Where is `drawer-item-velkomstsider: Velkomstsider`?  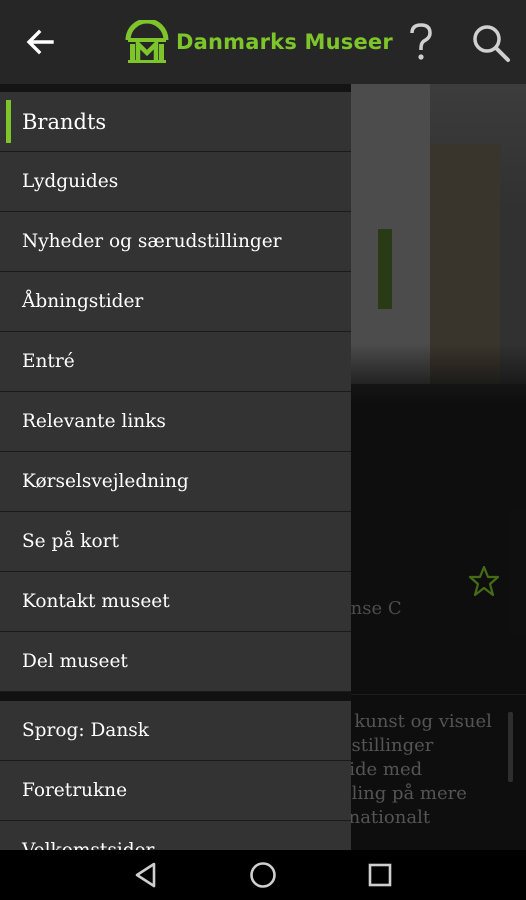 drawer-item-velkomstsider: Velkomstsider is located at coordinates (175, 835).